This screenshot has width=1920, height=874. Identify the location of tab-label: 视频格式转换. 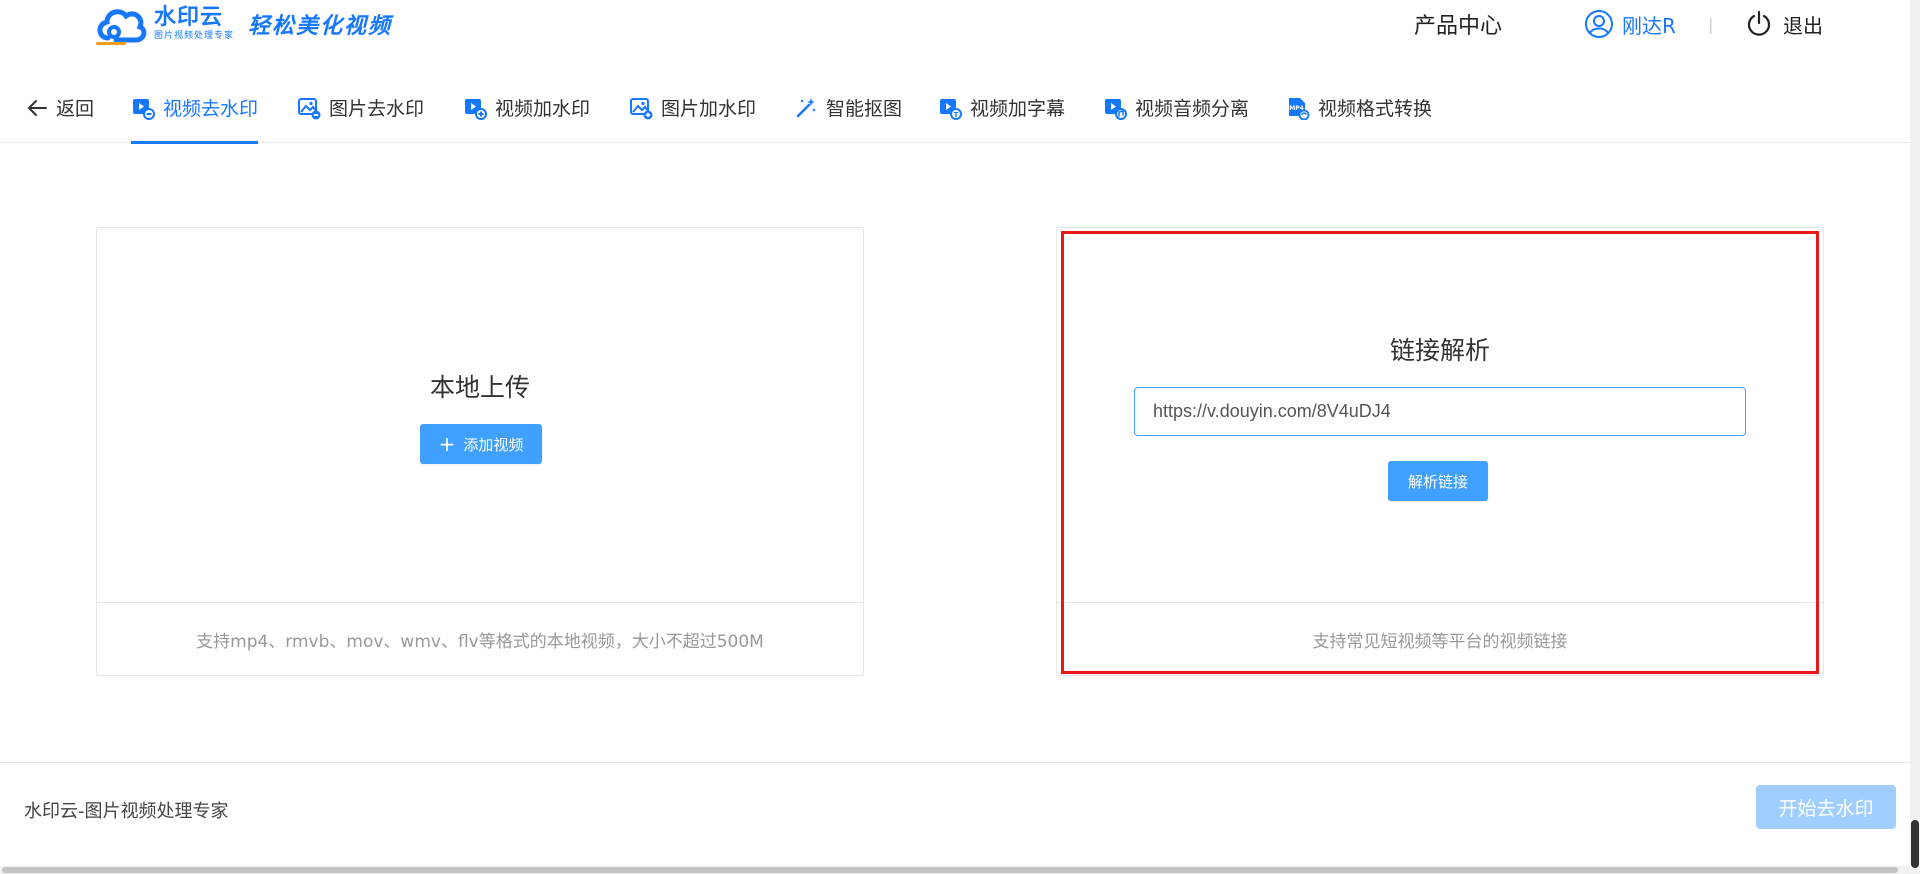
(1375, 109).